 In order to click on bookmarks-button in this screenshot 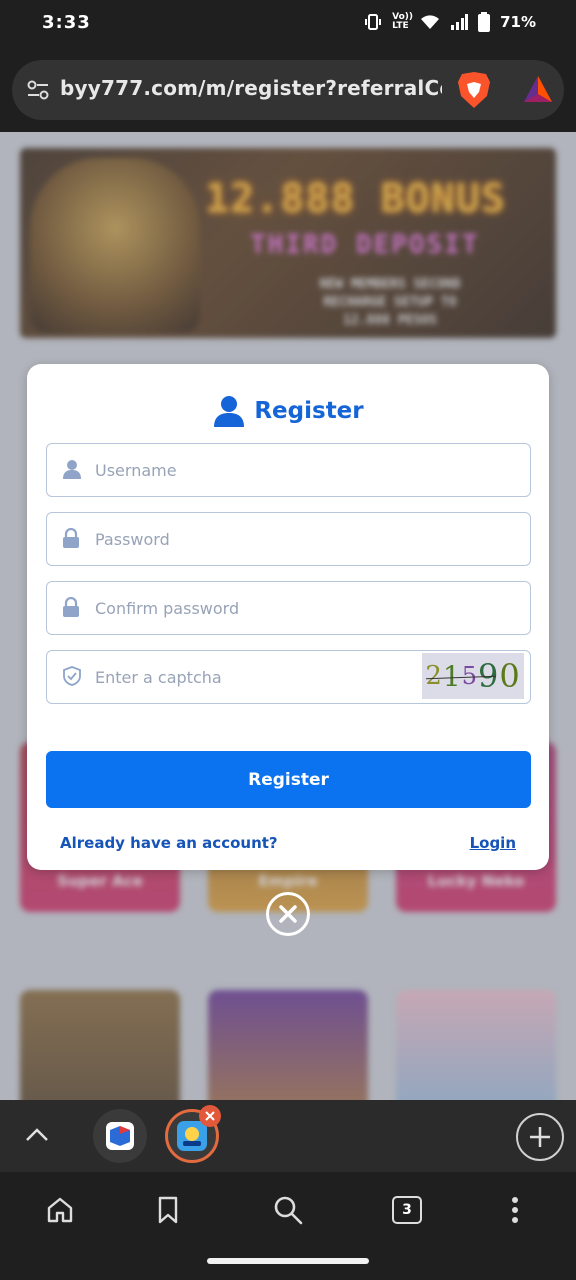, I will do `click(168, 1210)`.